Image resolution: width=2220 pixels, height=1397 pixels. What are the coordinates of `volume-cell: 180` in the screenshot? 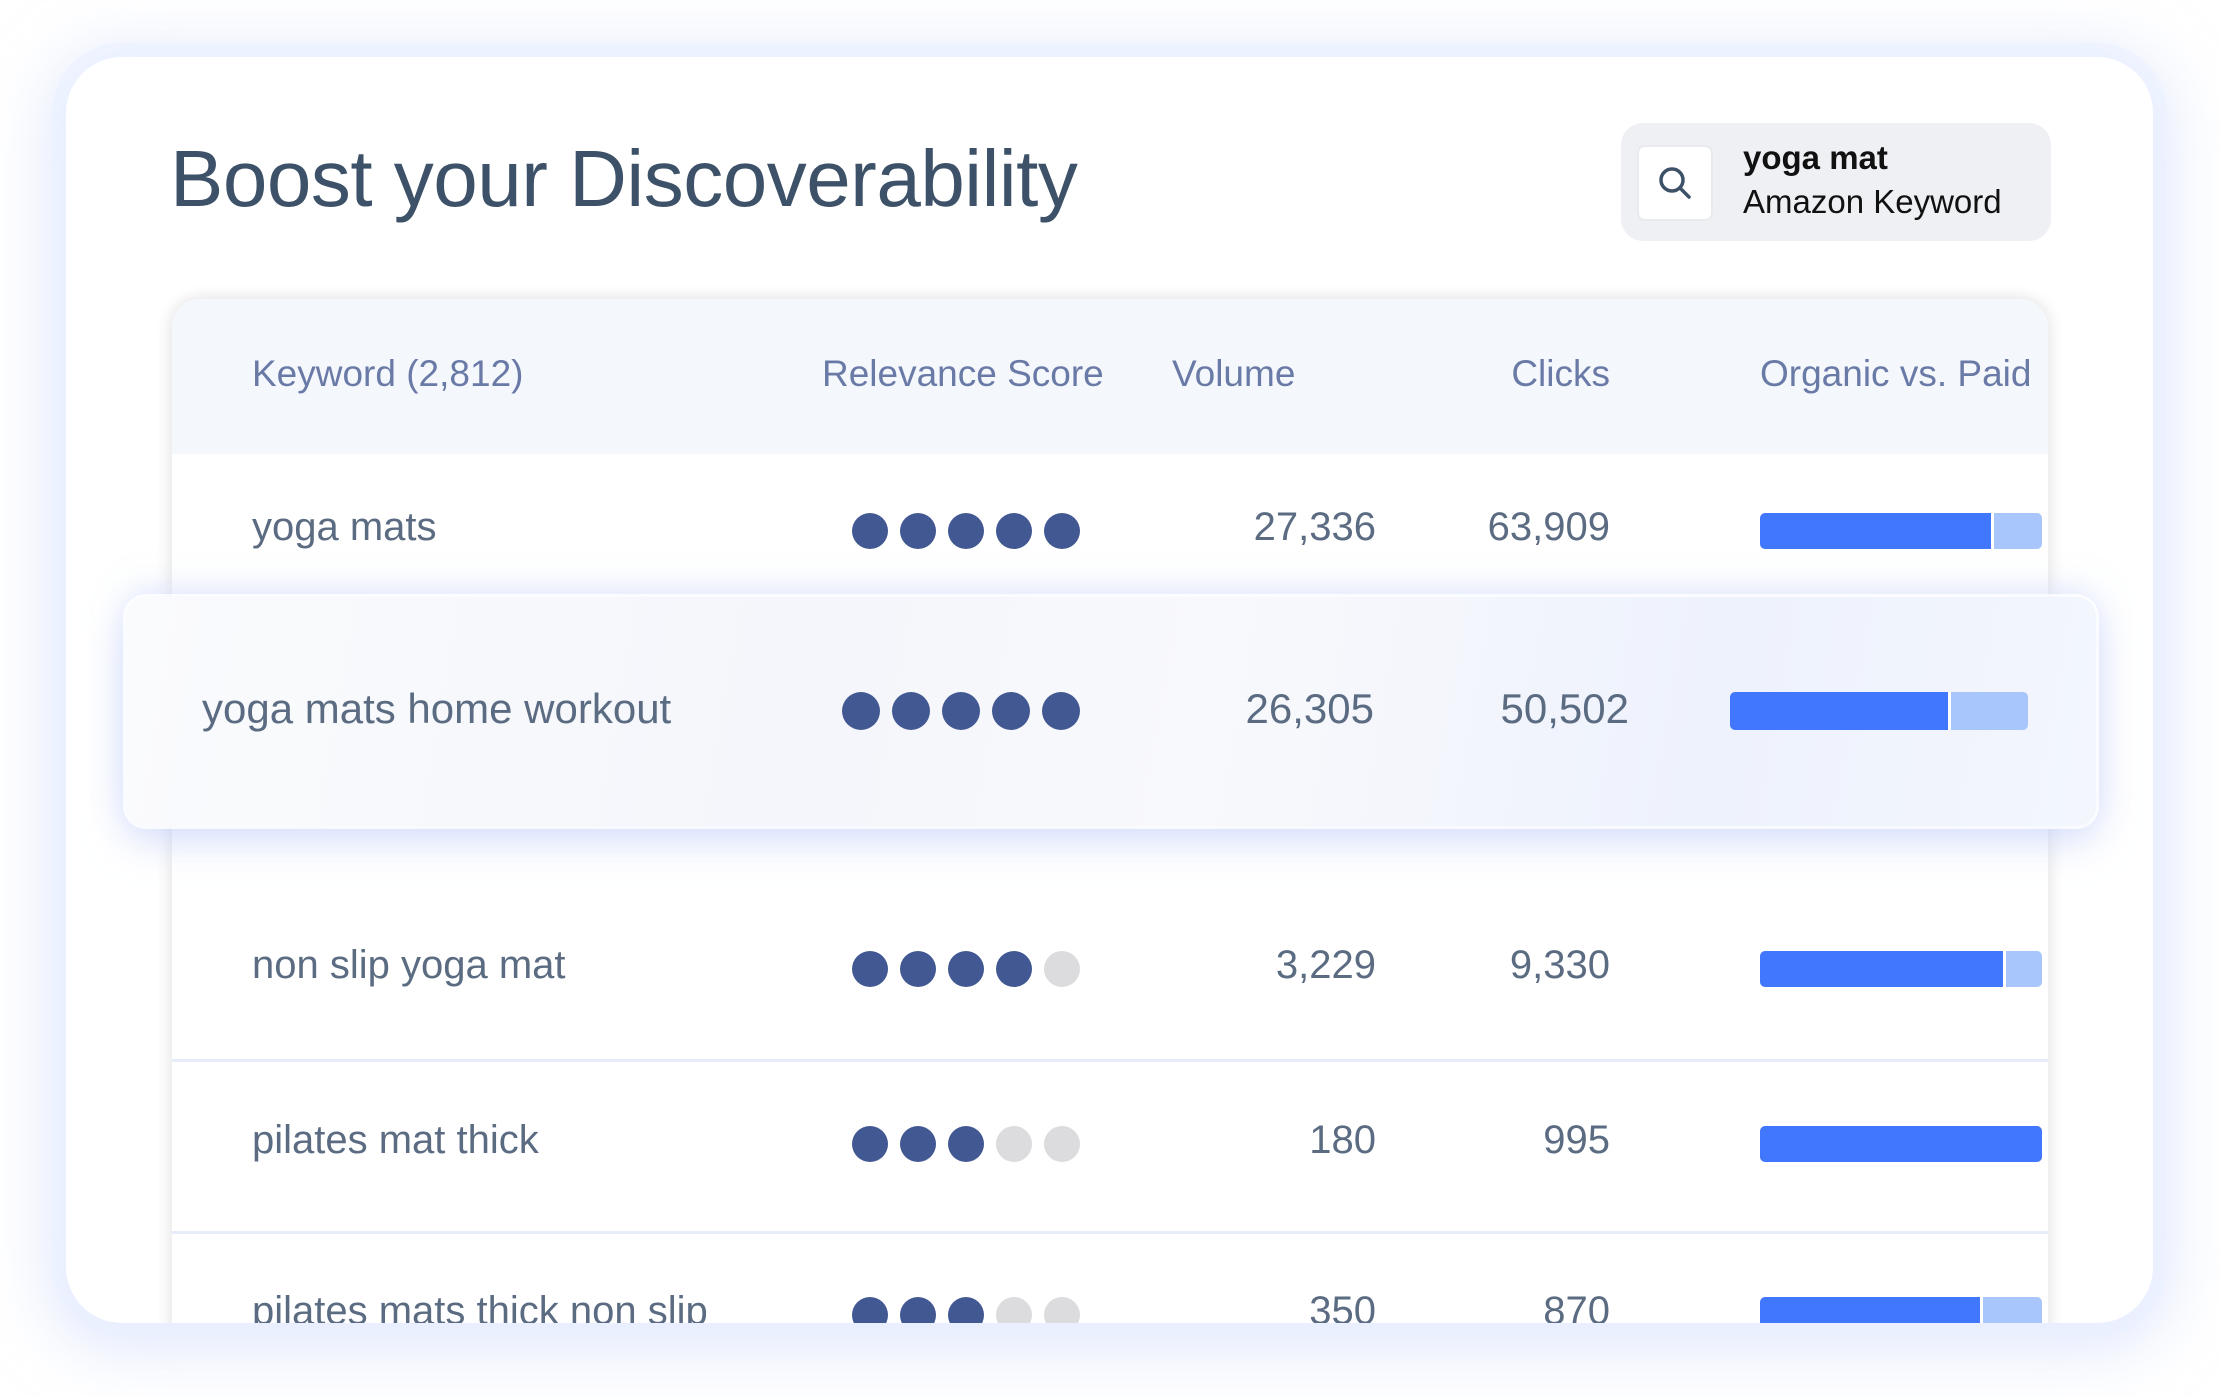 It's located at (1342, 1140).